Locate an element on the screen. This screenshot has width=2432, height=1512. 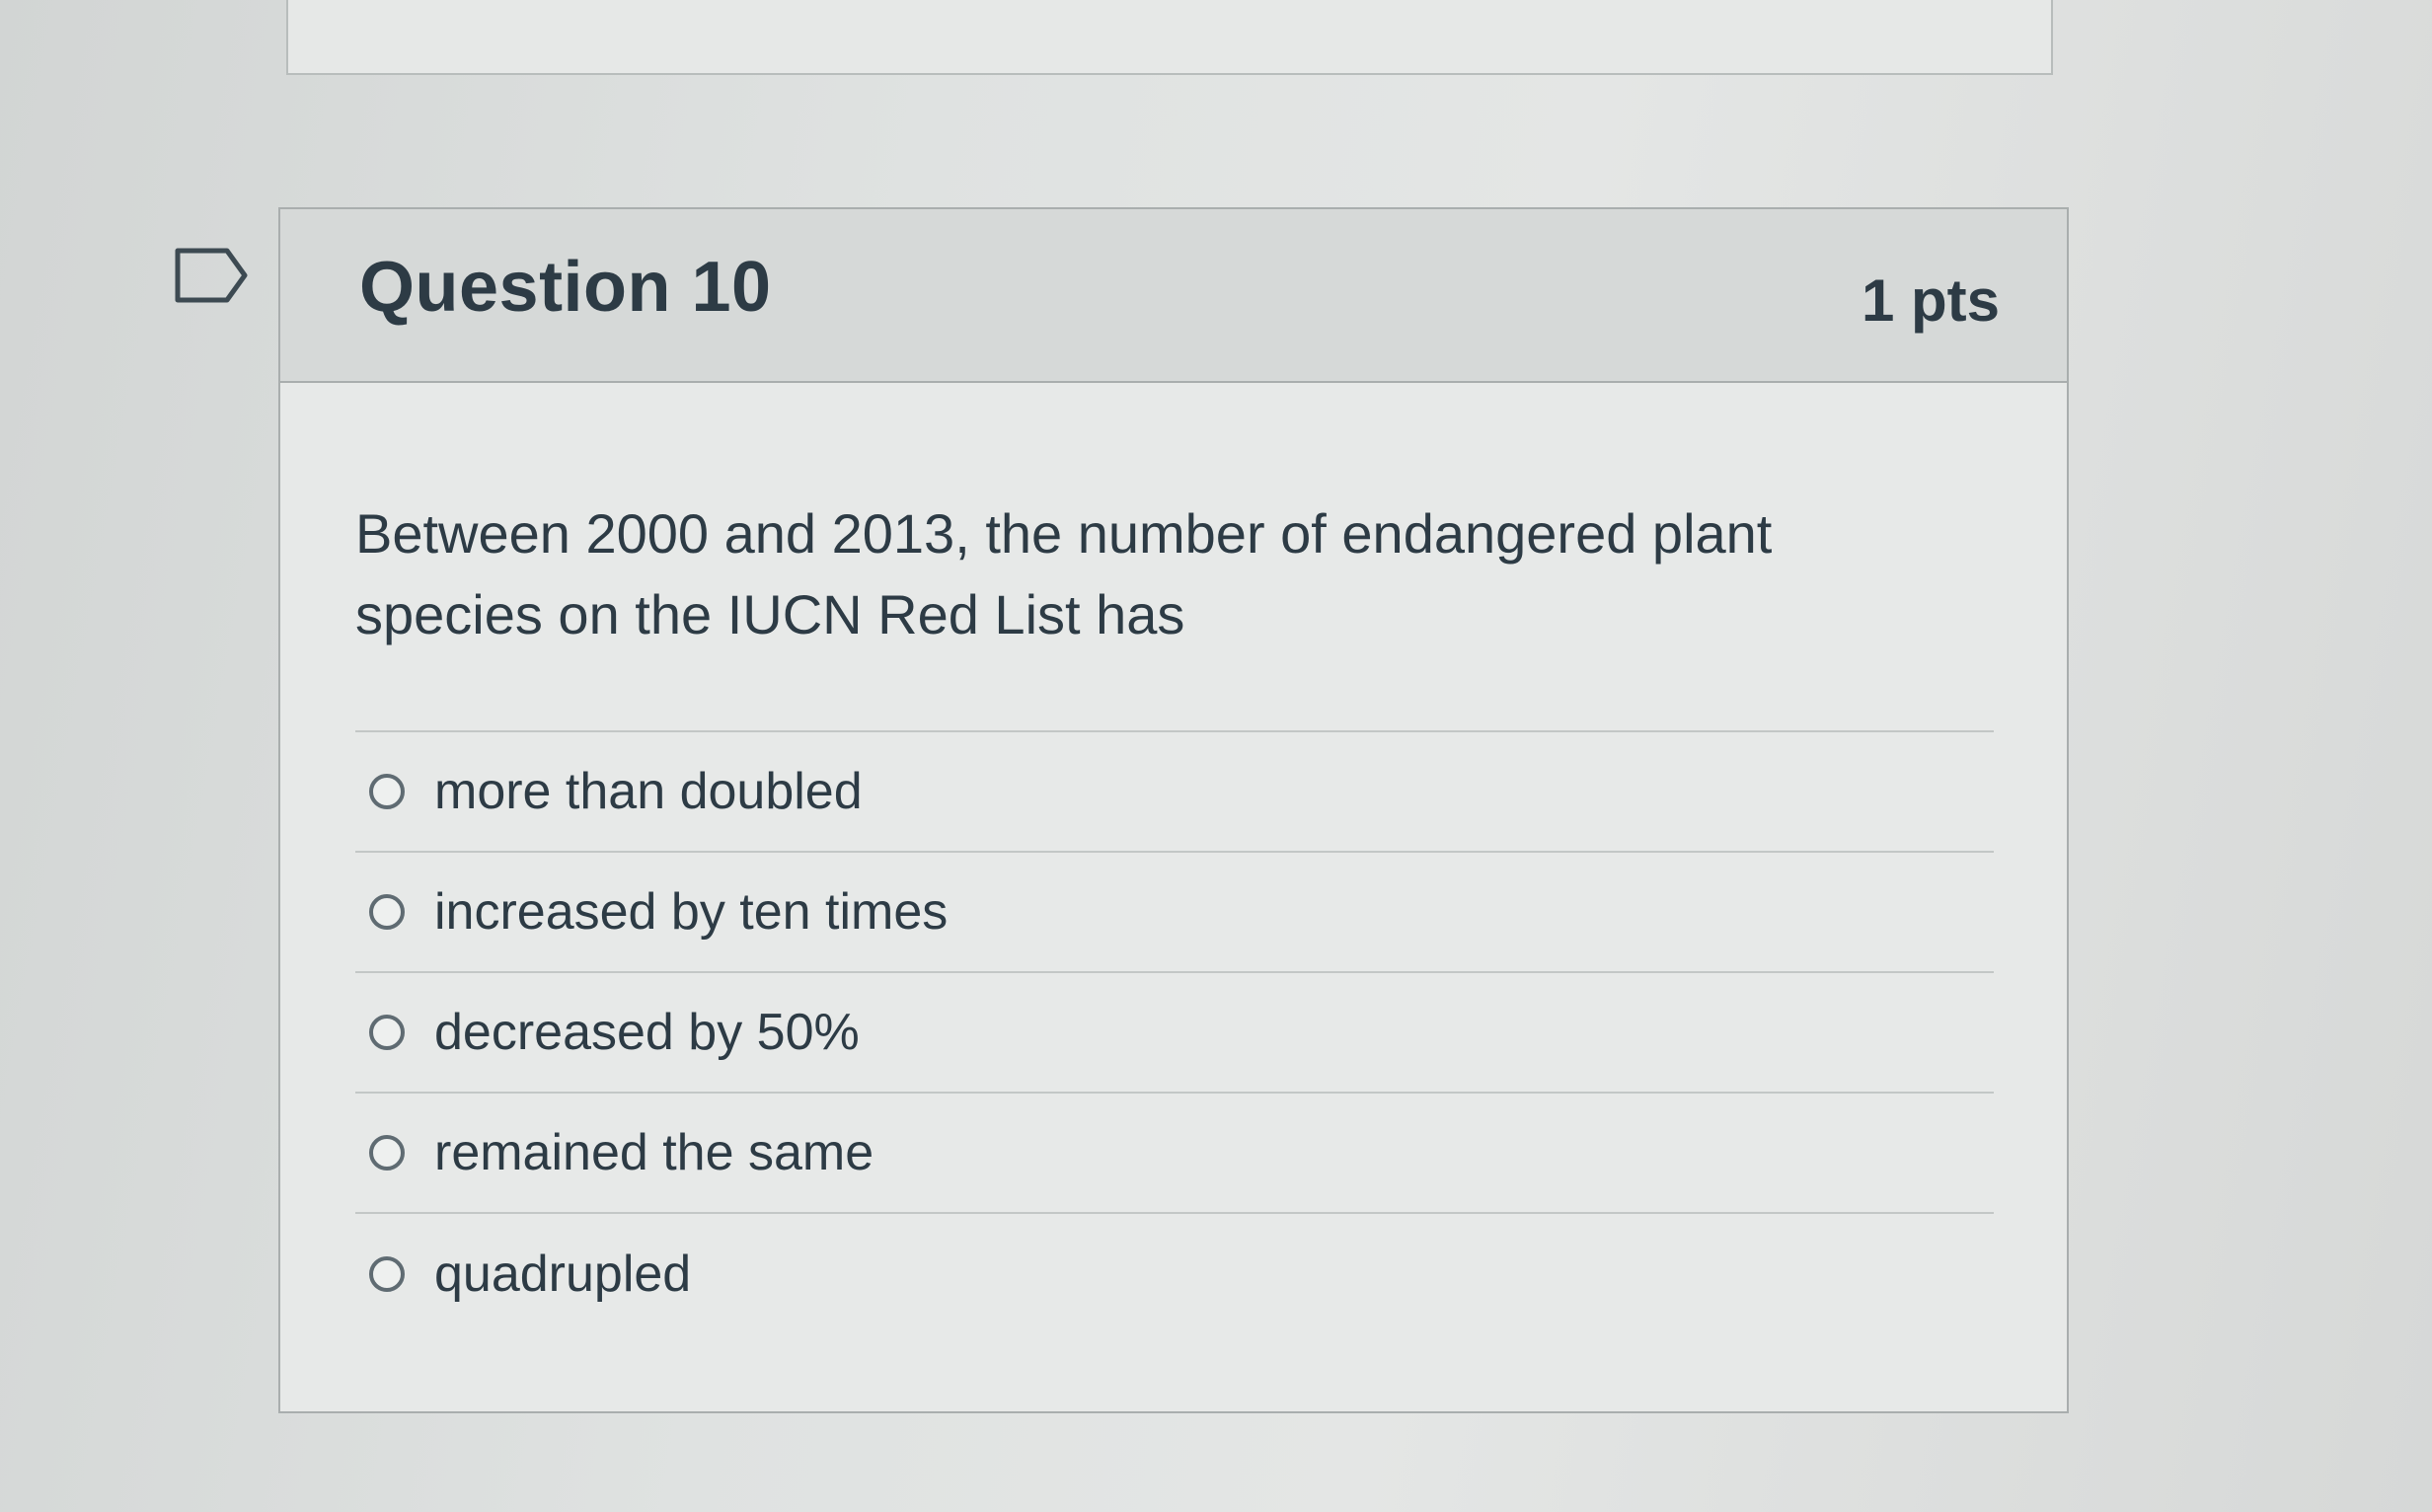
answer-label: decreased by 50% is located at coordinates (647, 1032).